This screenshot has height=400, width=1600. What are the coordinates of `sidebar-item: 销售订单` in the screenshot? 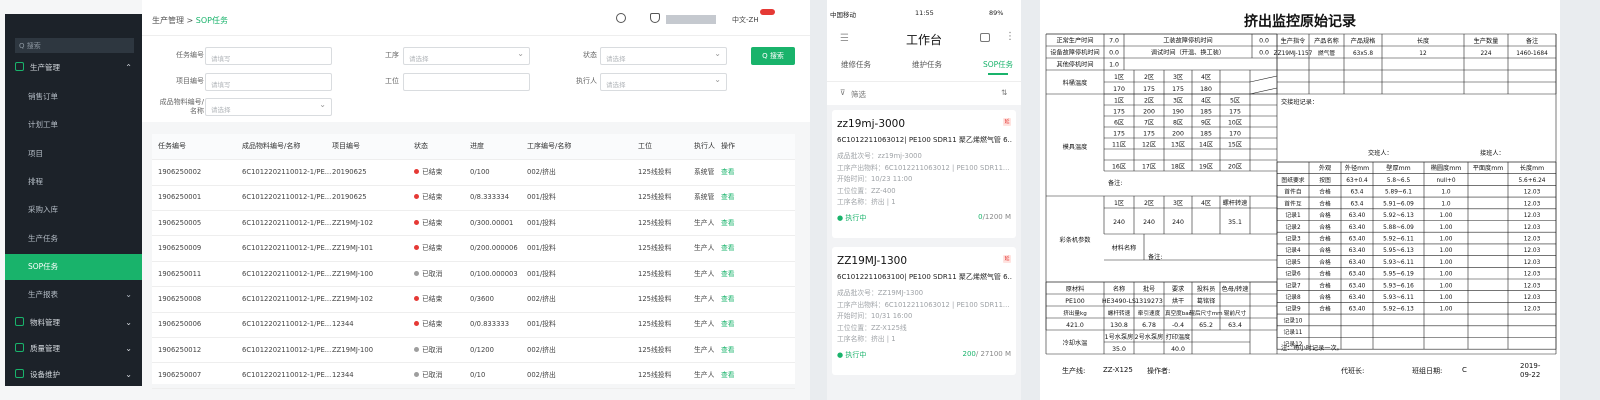 It's located at (73, 97).